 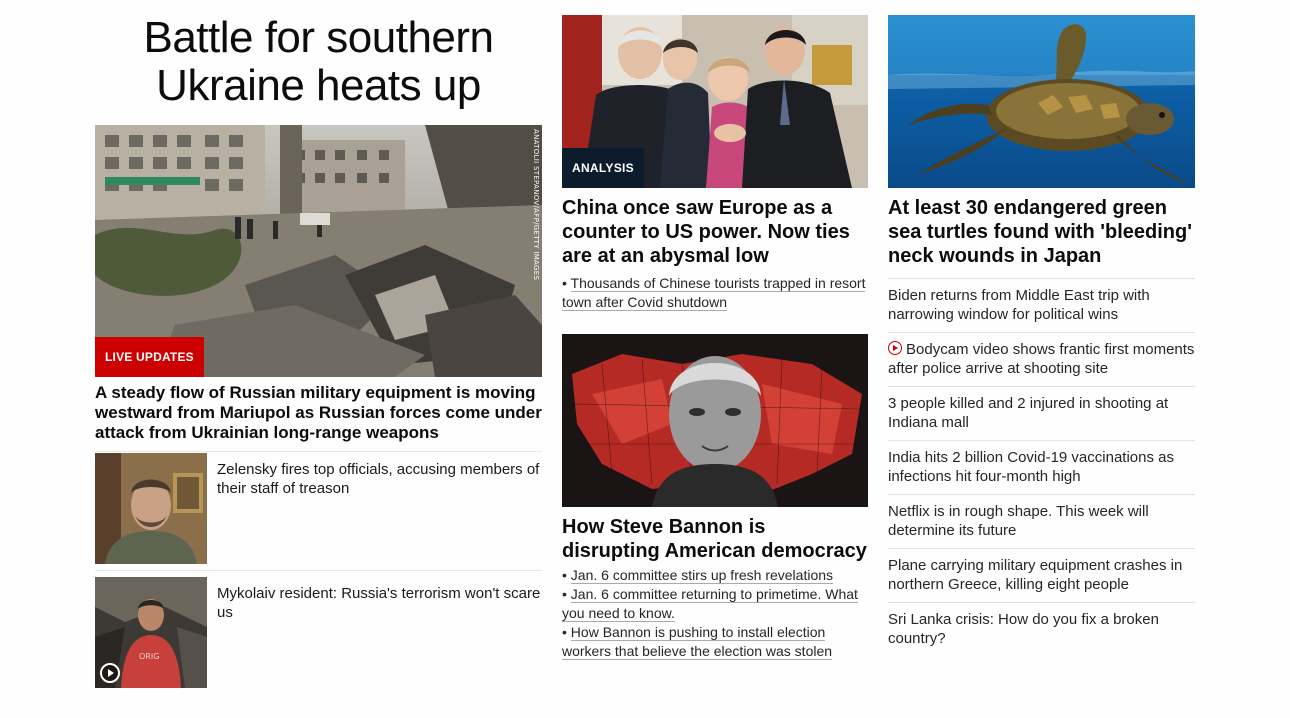 I want to click on play-video-icon, so click(x=110, y=673).